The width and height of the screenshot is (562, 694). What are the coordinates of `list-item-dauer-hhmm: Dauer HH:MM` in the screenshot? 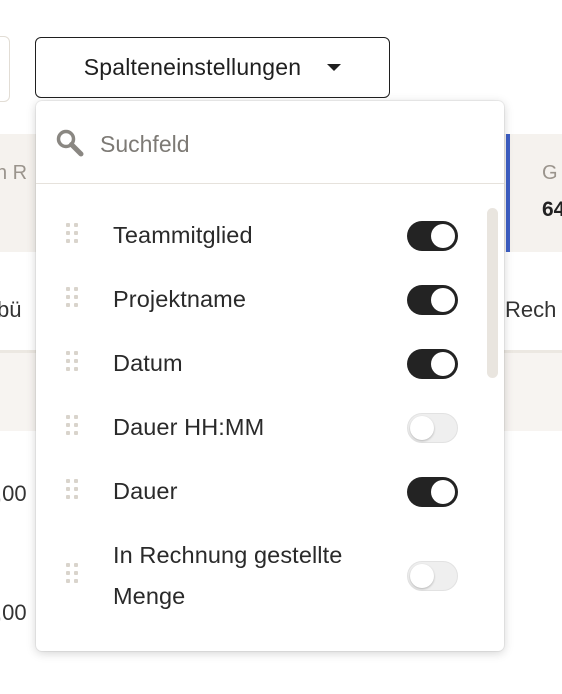 It's located at (261, 439).